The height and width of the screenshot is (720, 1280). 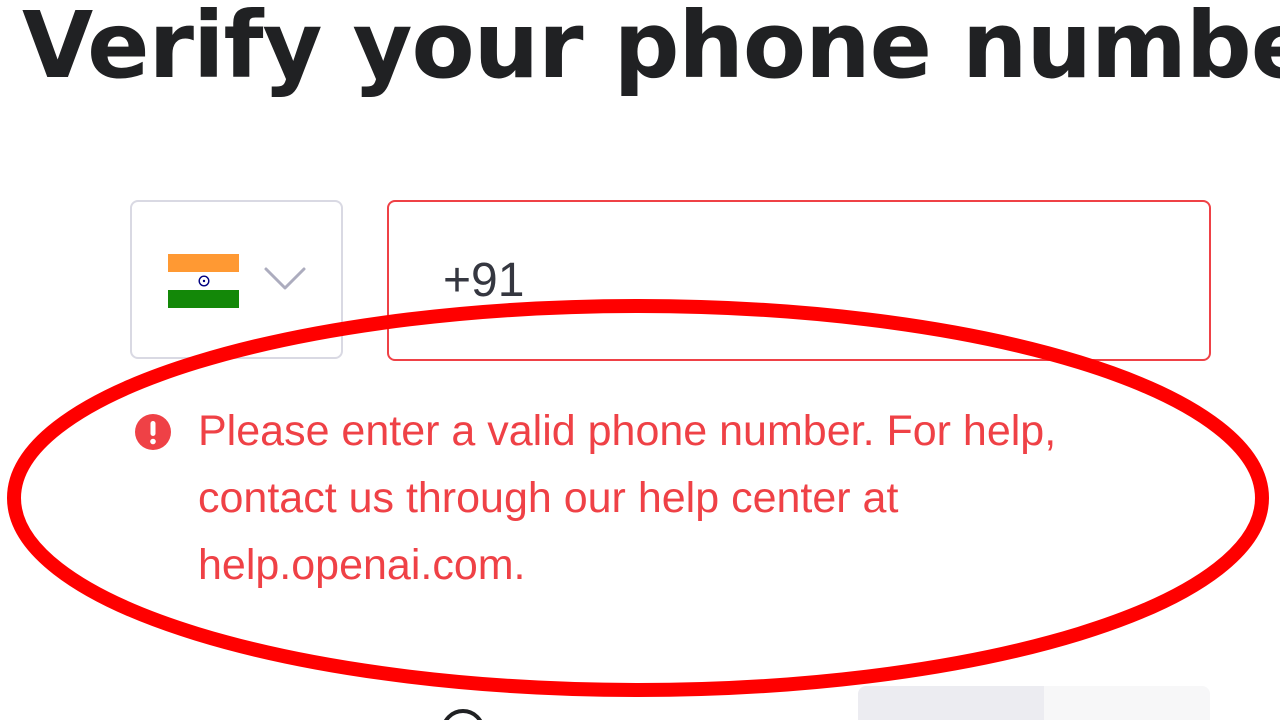 What do you see at coordinates (640, 703) in the screenshot?
I see `bottom-options-row` at bounding box center [640, 703].